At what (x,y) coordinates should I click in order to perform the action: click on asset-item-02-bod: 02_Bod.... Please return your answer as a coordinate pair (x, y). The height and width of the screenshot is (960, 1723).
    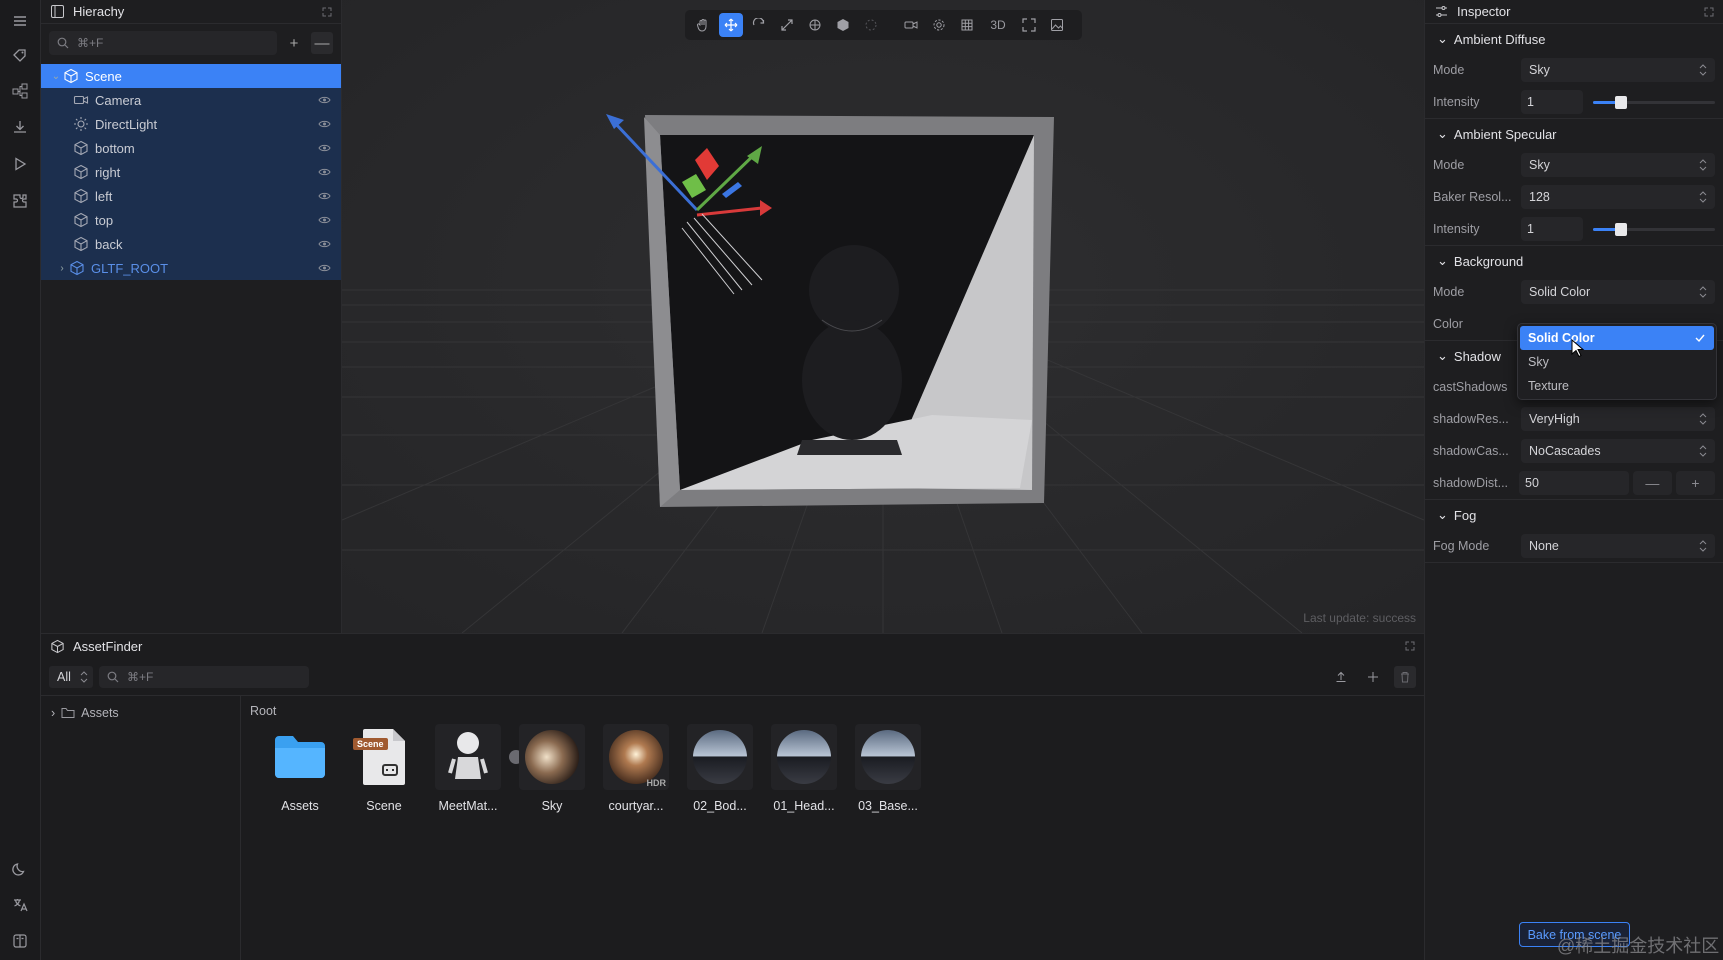
    Looking at the image, I should click on (720, 768).